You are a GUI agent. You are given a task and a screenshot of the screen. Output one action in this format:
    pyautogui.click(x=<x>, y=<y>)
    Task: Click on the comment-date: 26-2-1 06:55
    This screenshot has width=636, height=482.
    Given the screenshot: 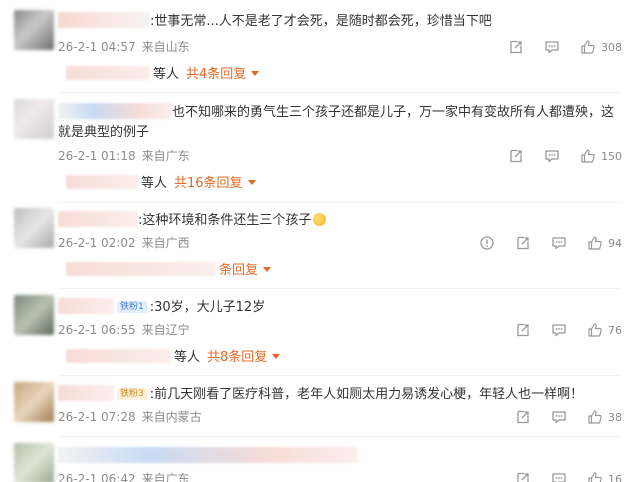 What is the action you would take?
    pyautogui.click(x=97, y=330)
    